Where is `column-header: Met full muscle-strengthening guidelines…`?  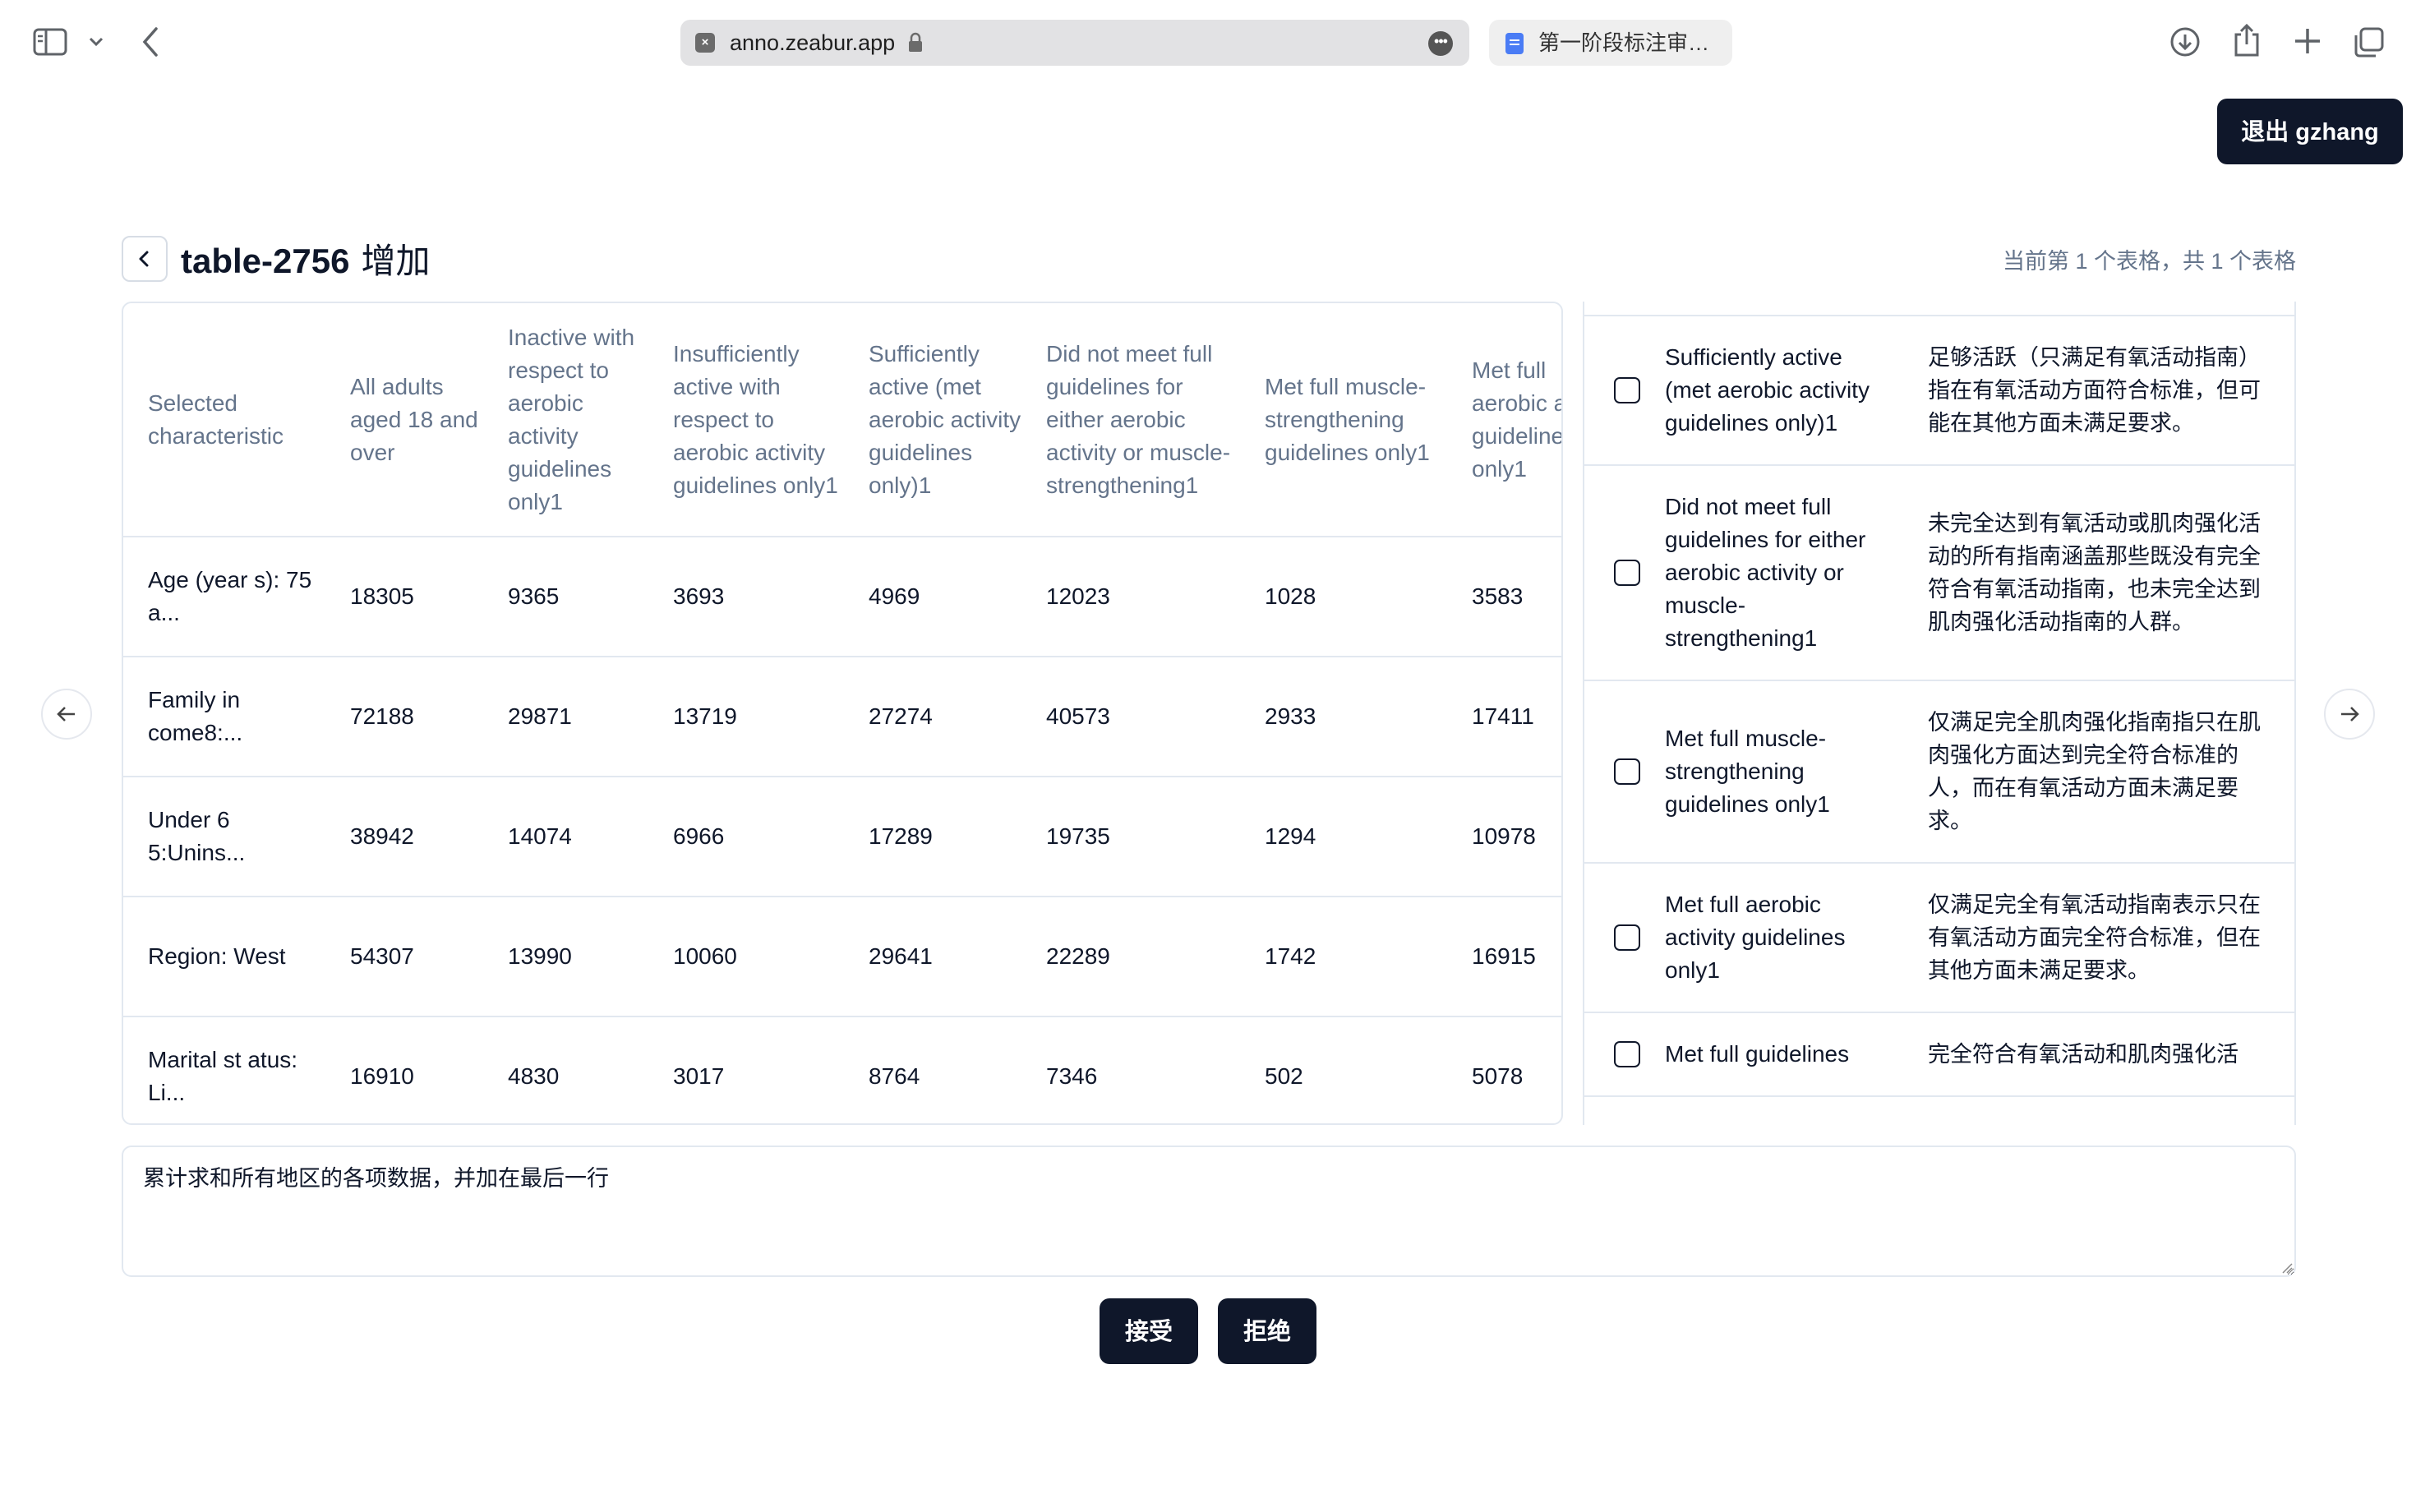 column-header: Met full muscle-strengthening guidelines… is located at coordinates (1344, 420).